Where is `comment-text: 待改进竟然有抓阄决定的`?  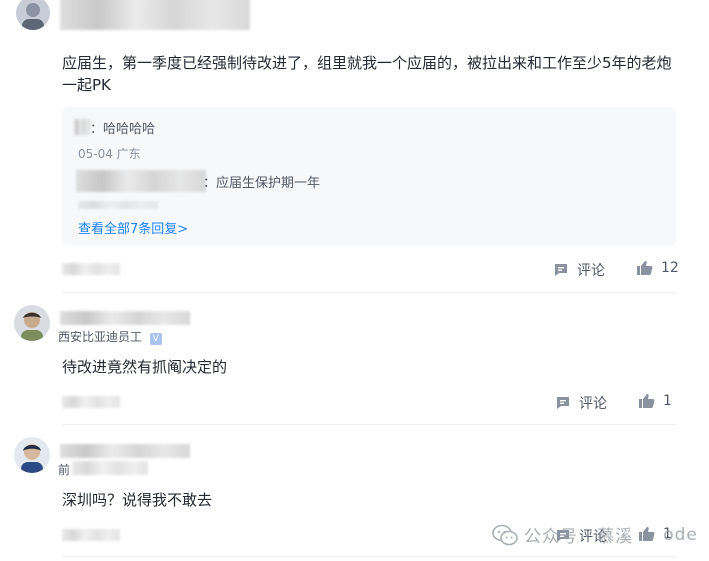
comment-text: 待改进竟然有抓阄决定的 is located at coordinates (145, 367).